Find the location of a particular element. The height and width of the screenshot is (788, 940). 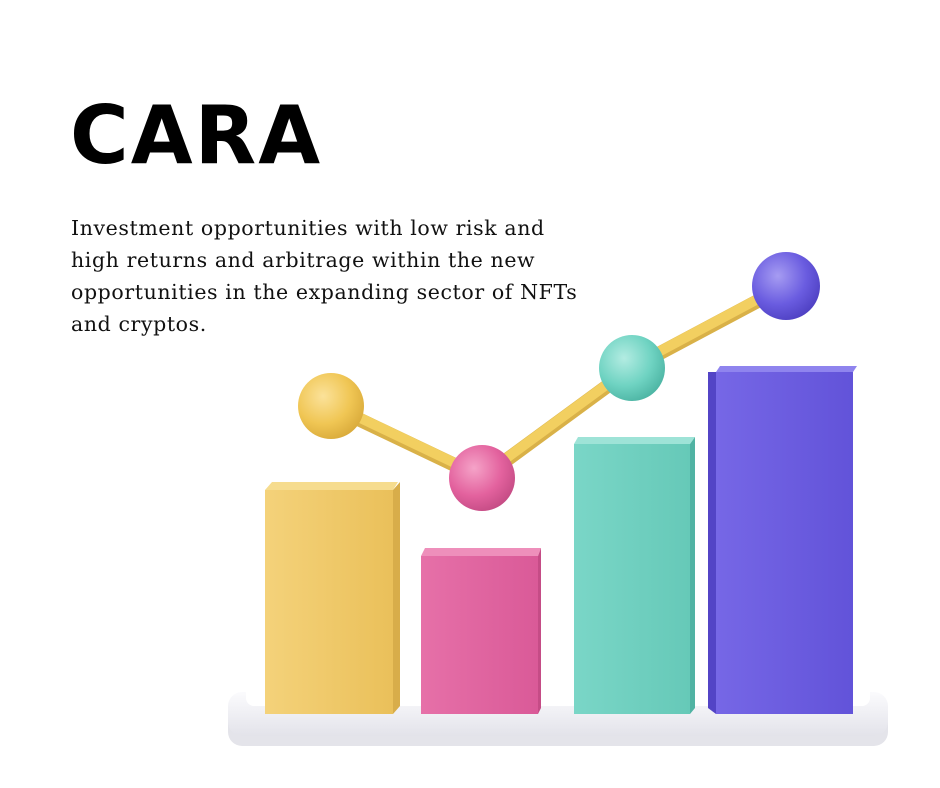

teal-bar is located at coordinates (634, 575).